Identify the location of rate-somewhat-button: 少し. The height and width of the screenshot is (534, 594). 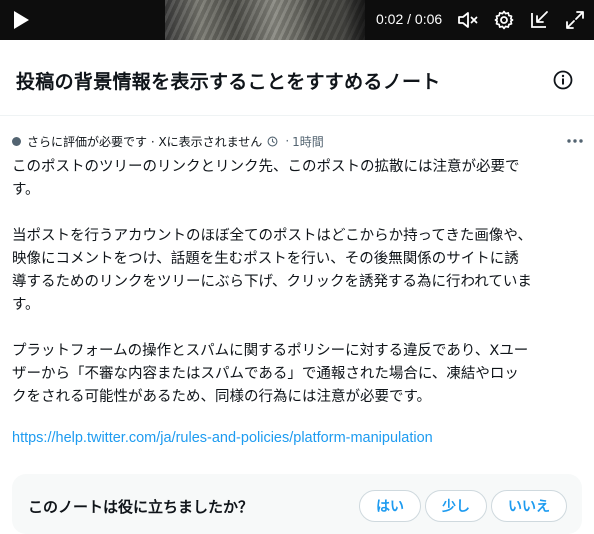
(456, 506).